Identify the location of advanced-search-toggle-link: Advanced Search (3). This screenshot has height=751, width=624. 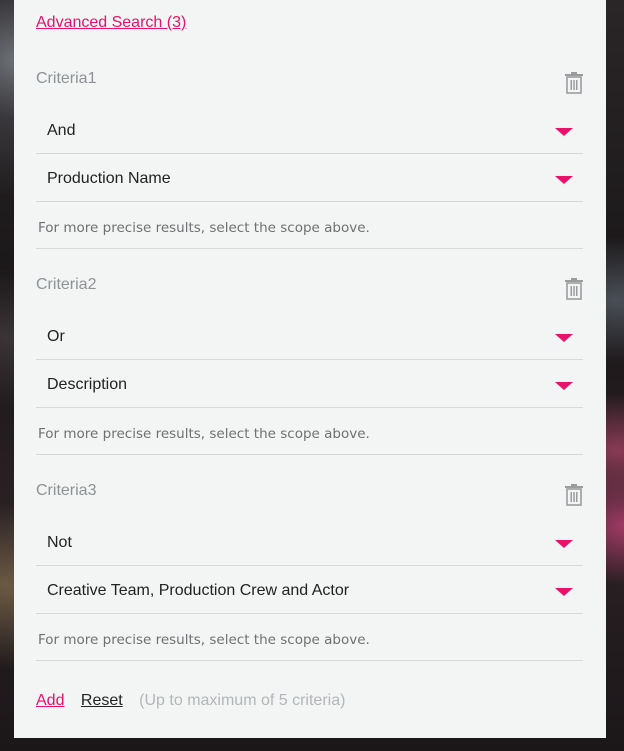
(111, 23).